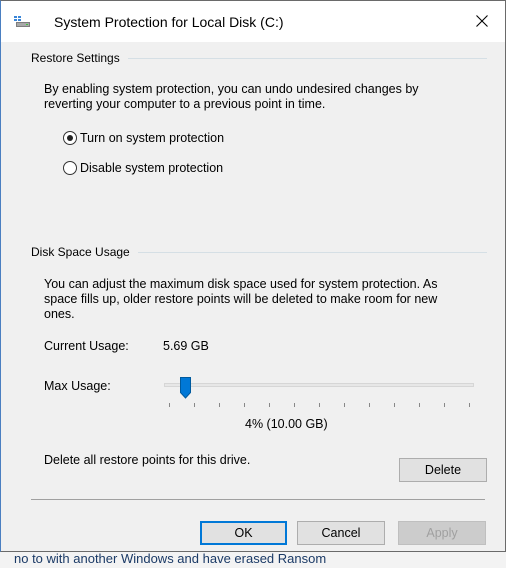  What do you see at coordinates (86, 346) in the screenshot?
I see `current-usage-label: Current Usage:` at bounding box center [86, 346].